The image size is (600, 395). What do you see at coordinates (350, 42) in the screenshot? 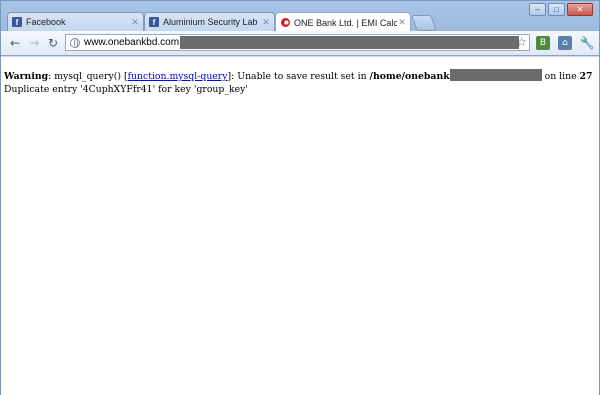
I see `redacted-url-block` at bounding box center [350, 42].